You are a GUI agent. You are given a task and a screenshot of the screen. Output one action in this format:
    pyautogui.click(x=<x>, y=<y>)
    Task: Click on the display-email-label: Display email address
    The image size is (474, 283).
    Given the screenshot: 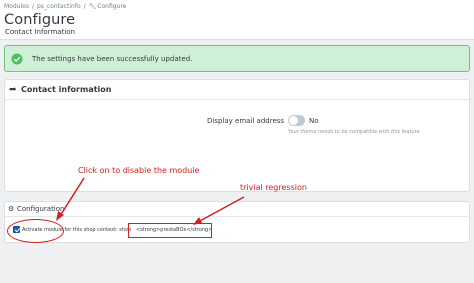 What is the action you would take?
    pyautogui.click(x=246, y=121)
    